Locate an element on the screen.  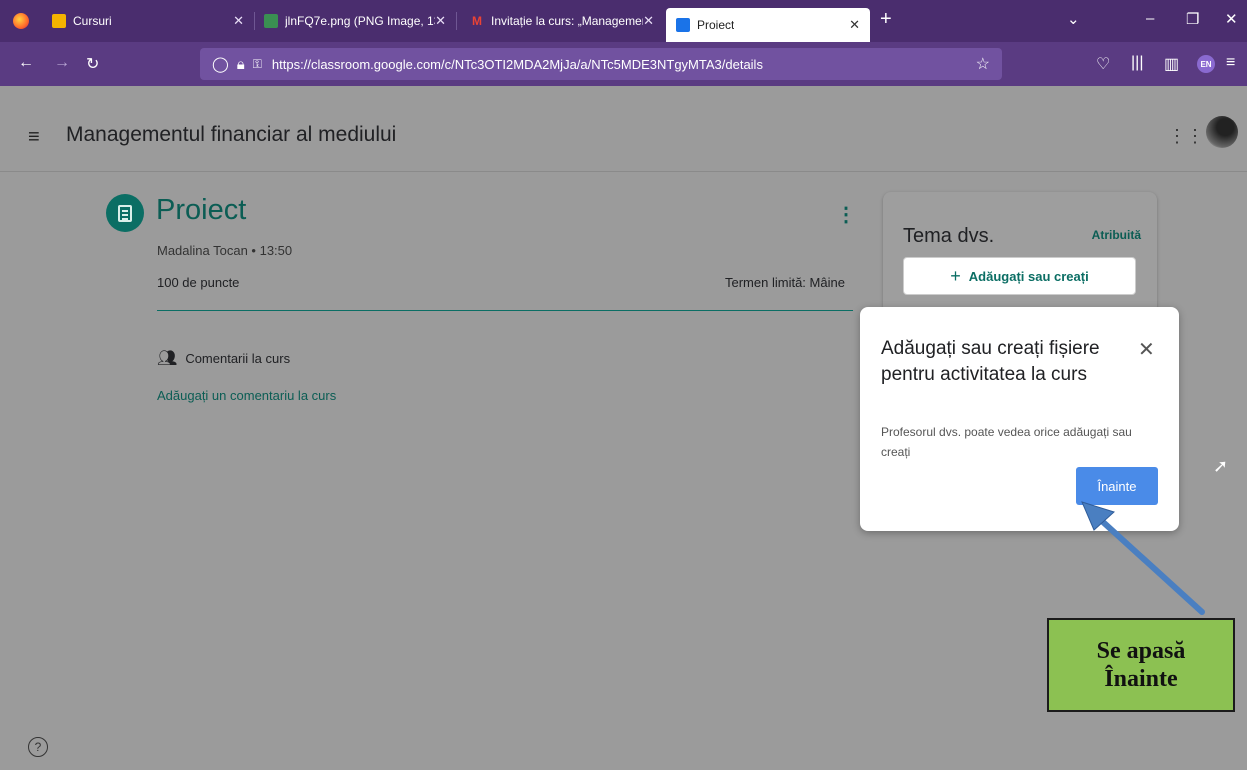
your-work-title: Tema dvs. is located at coordinates (949, 236).